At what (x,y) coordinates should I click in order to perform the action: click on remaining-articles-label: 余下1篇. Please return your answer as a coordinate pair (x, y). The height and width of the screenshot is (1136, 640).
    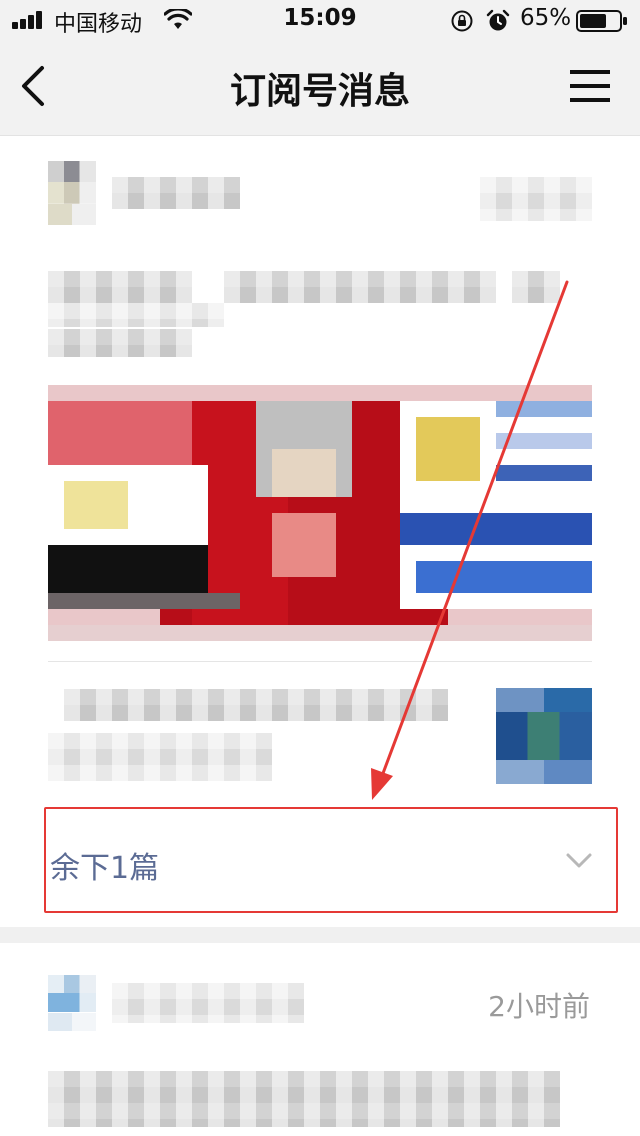
    Looking at the image, I should click on (105, 868).